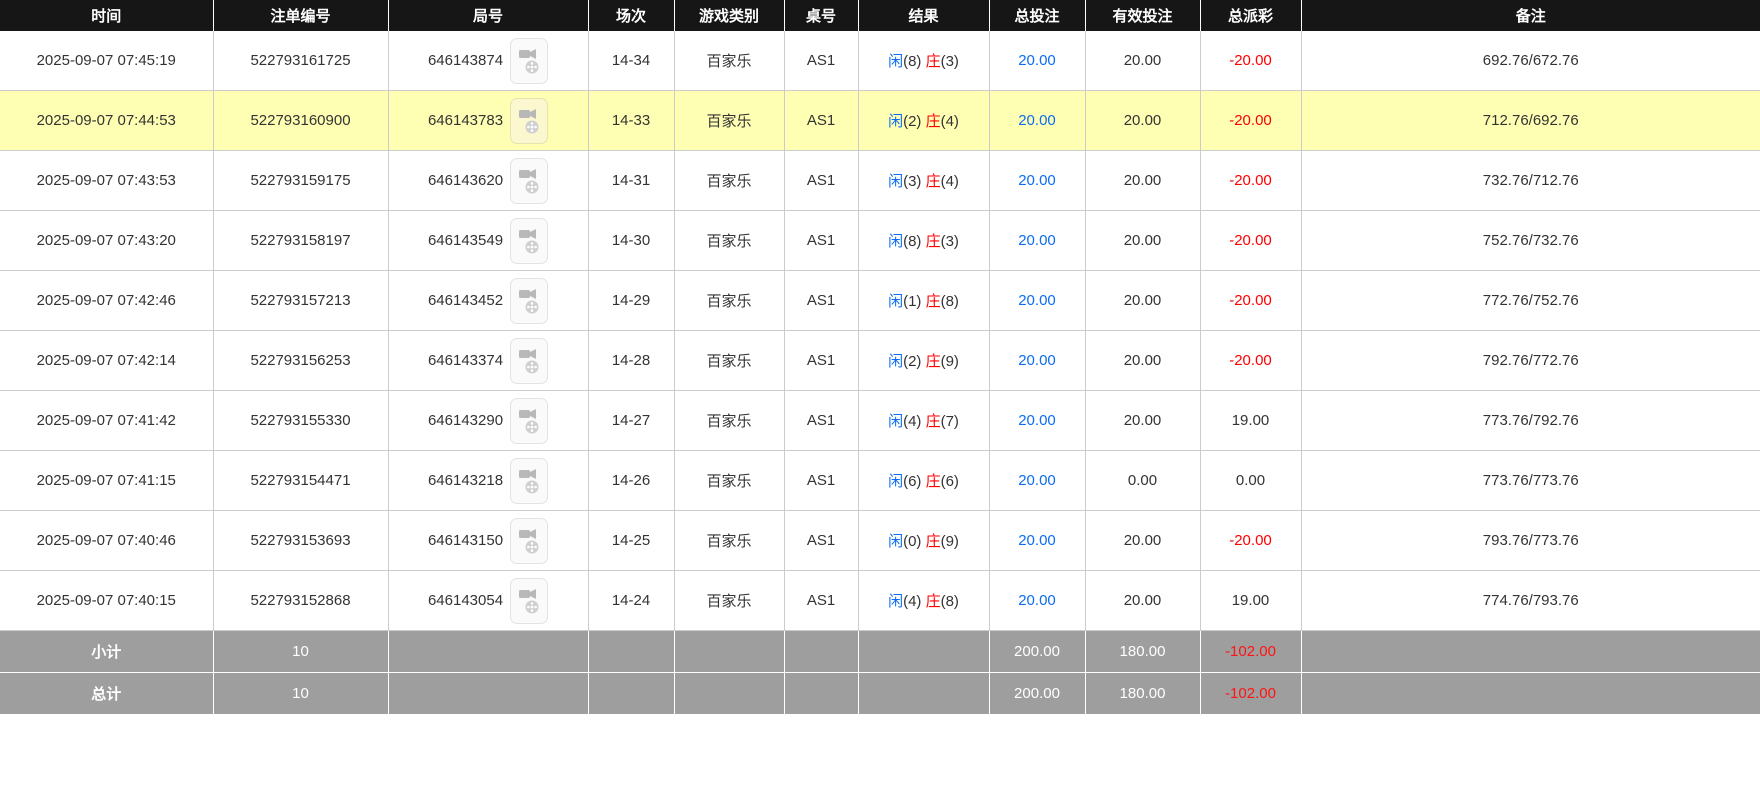 This screenshot has height=795, width=1760. I want to click on summary-count-cell: 10, so click(301, 651).